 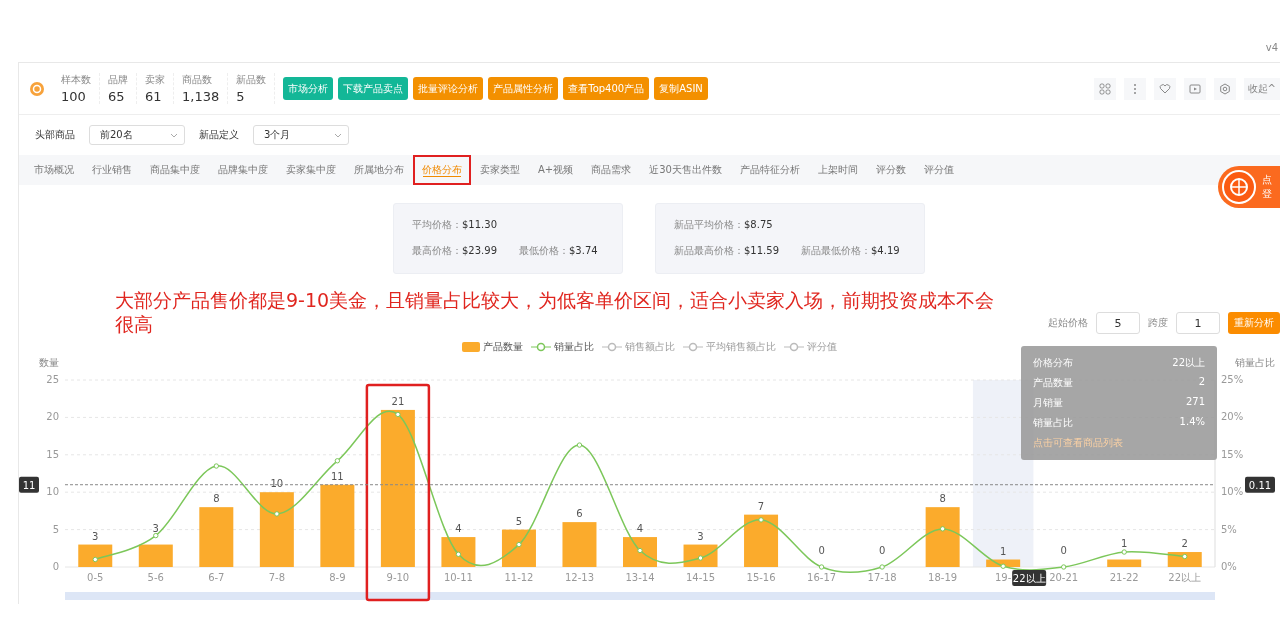 I want to click on axis-tick: 0, so click(x=55, y=566).